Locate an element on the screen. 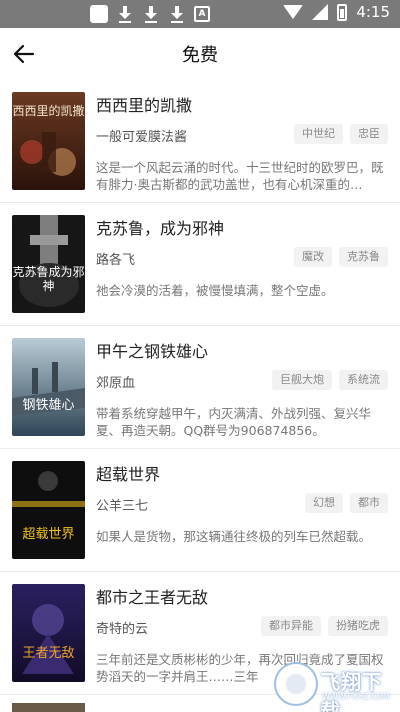 Image resolution: width=400 pixels, height=712 pixels. book-description: 如果人是货物，那这辆通往终极的列车已然超载。 is located at coordinates (234, 536).